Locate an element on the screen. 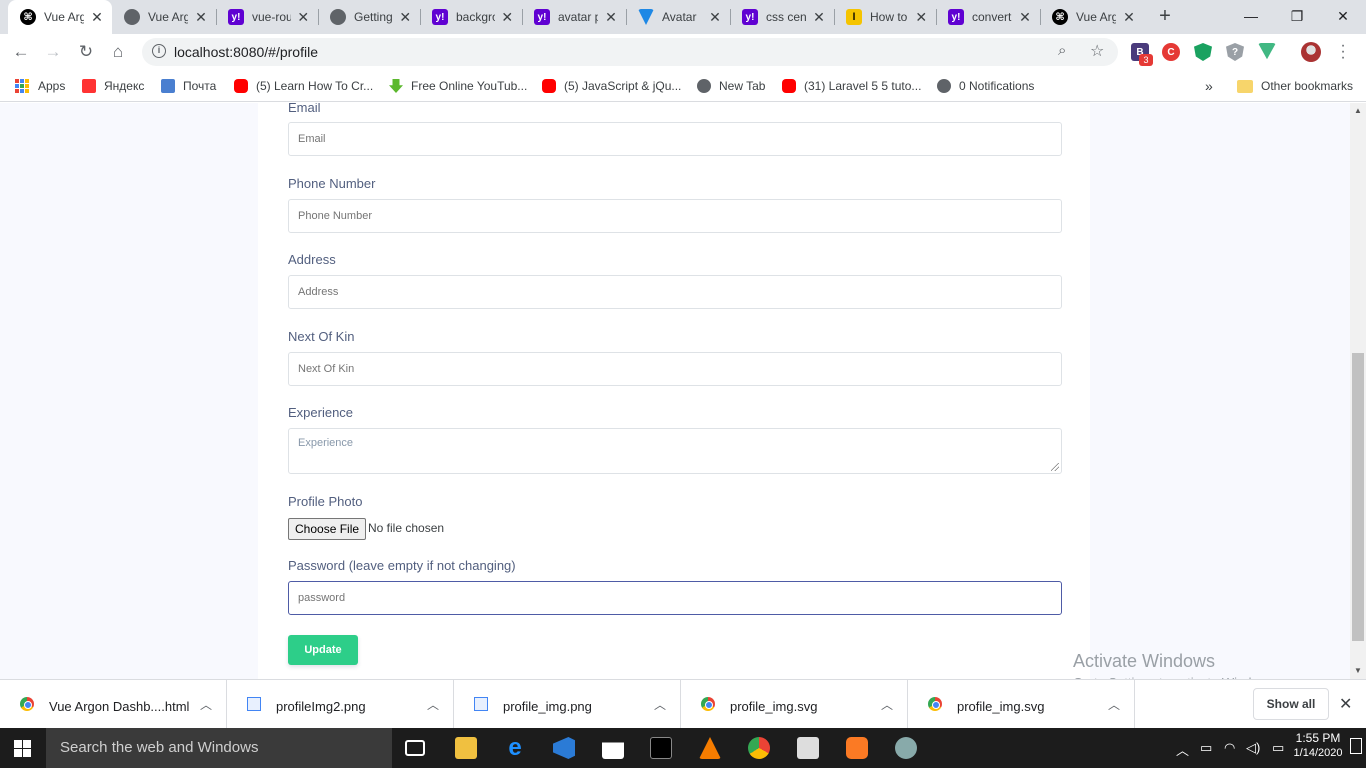  maximize-button: ❐ is located at coordinates (1297, 16).